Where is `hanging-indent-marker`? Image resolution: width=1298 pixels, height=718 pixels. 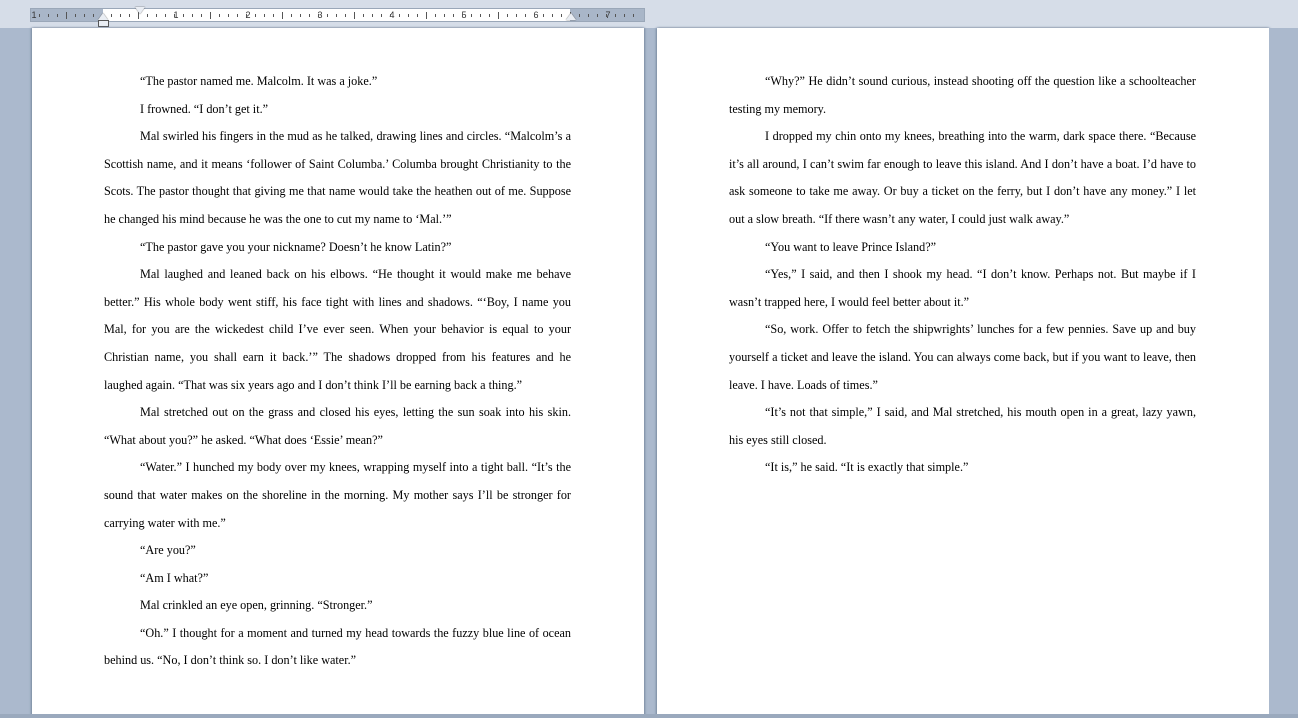
hanging-indent-marker is located at coordinates (103, 16).